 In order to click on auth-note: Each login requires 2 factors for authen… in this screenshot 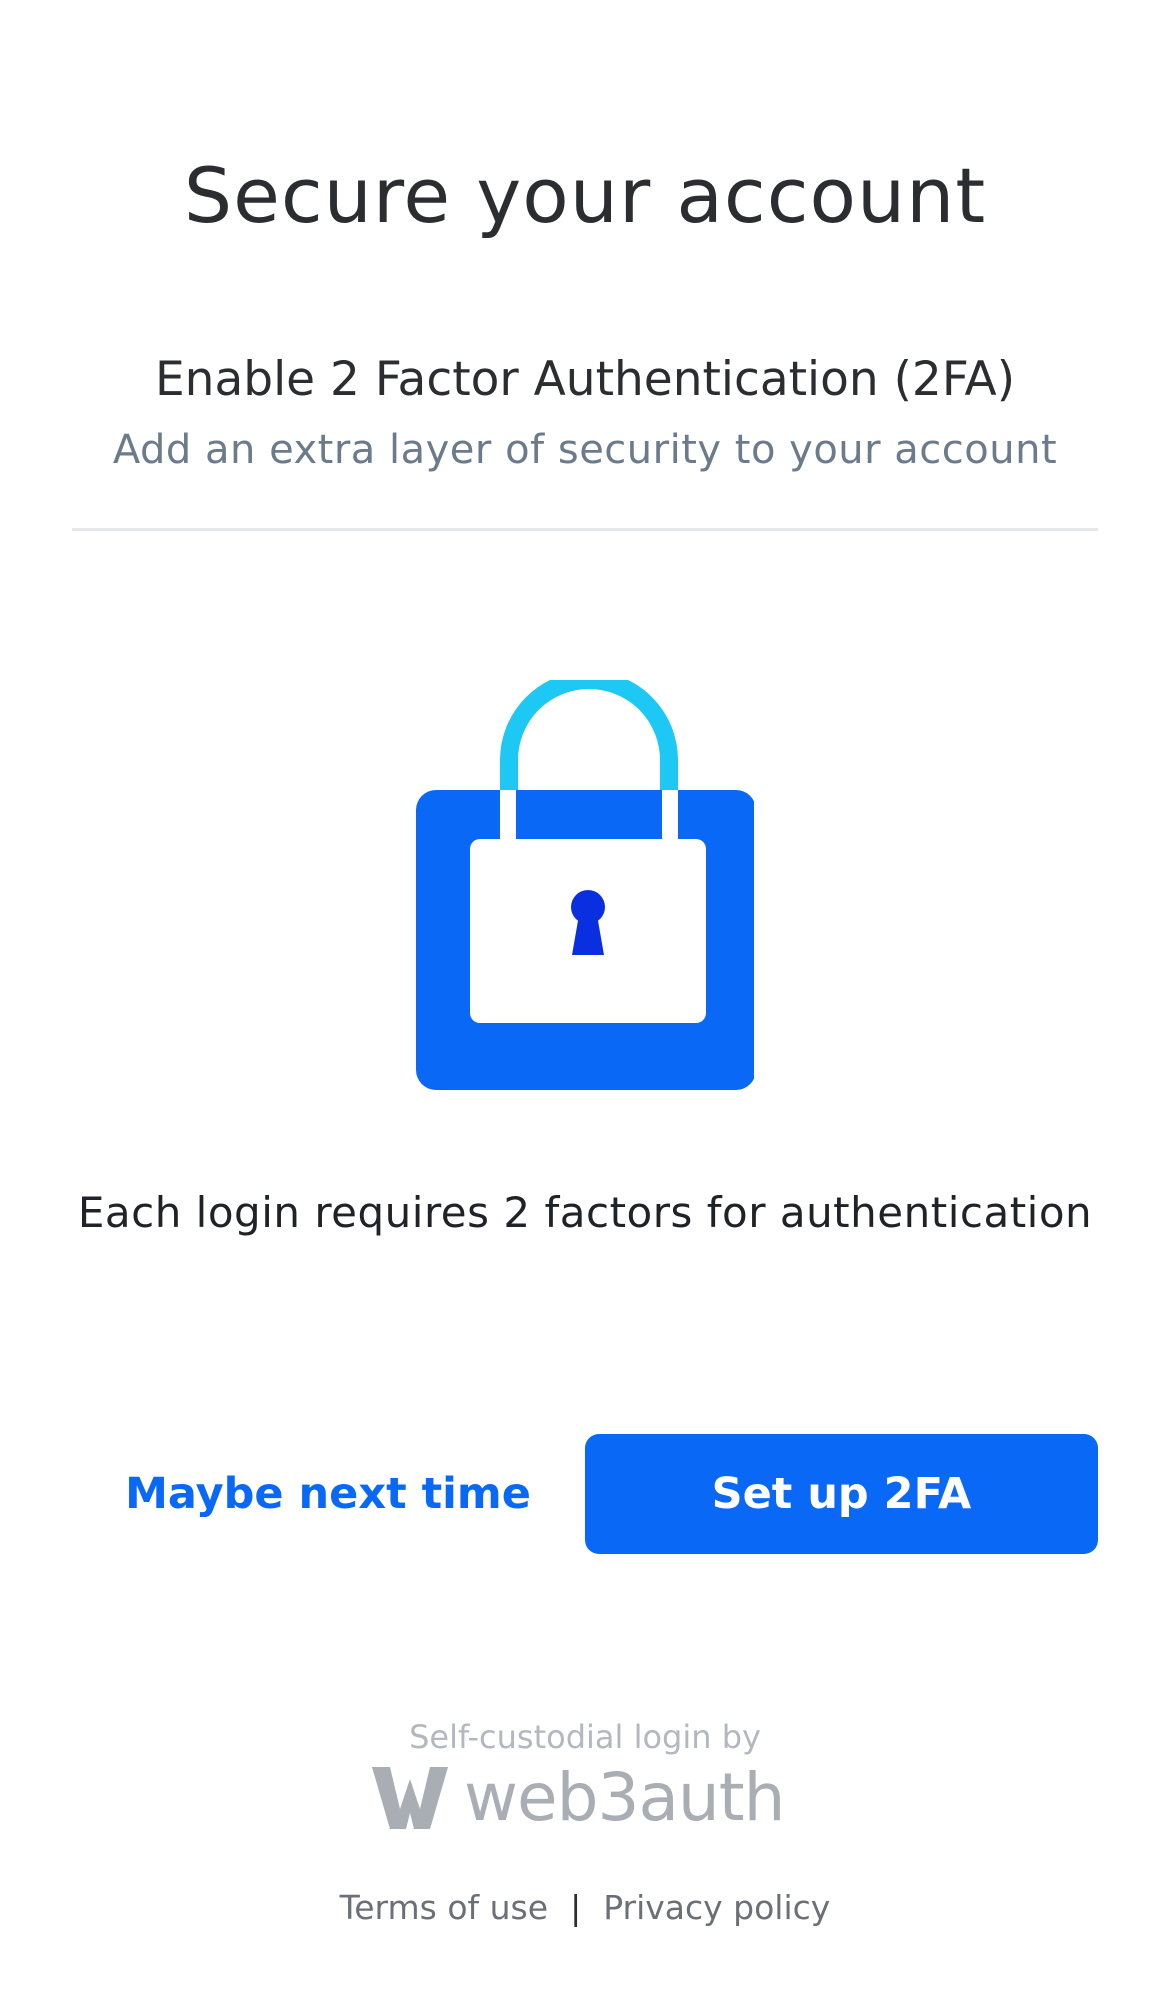, I will do `click(585, 1212)`.